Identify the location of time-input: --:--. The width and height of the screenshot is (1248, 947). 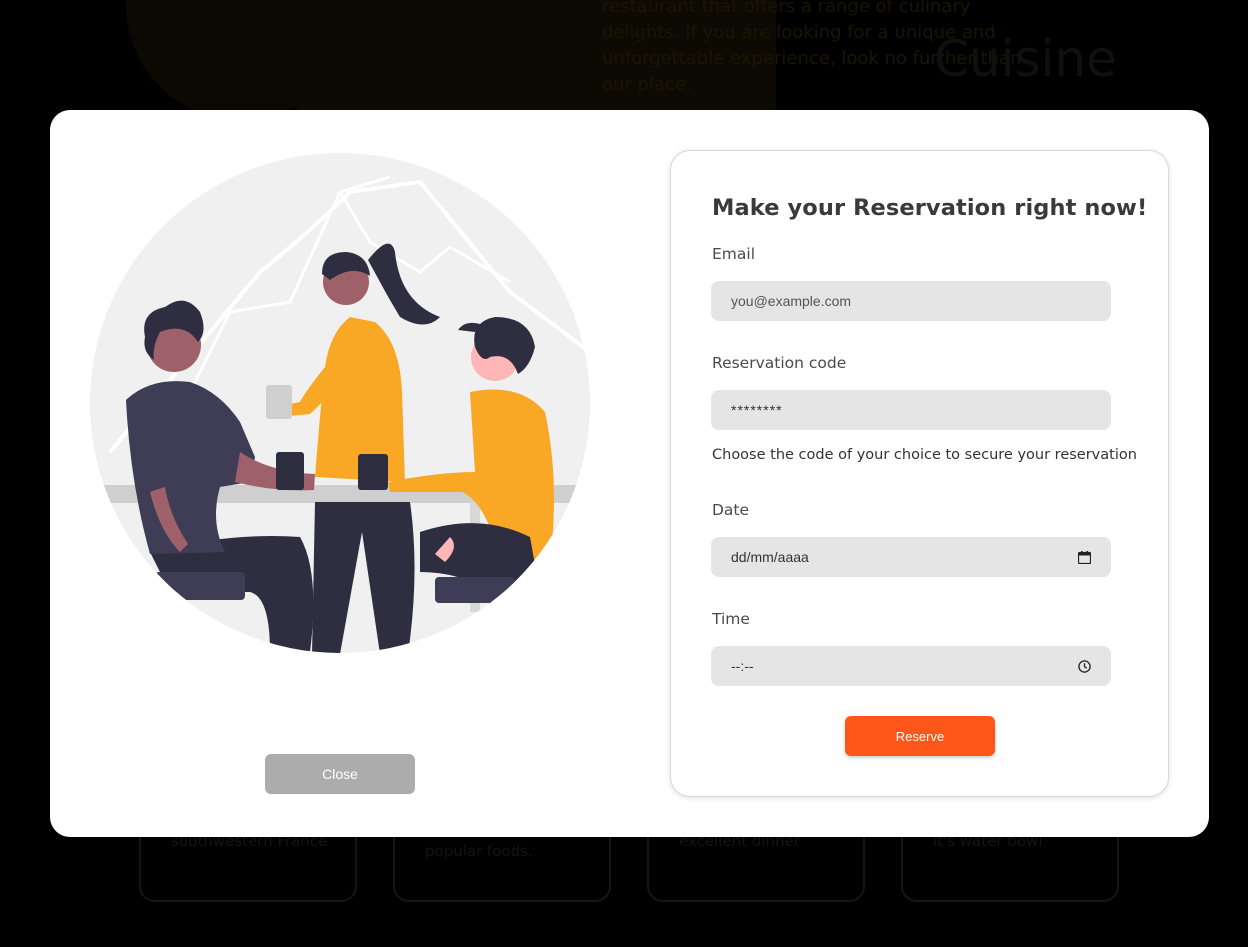
(911, 666).